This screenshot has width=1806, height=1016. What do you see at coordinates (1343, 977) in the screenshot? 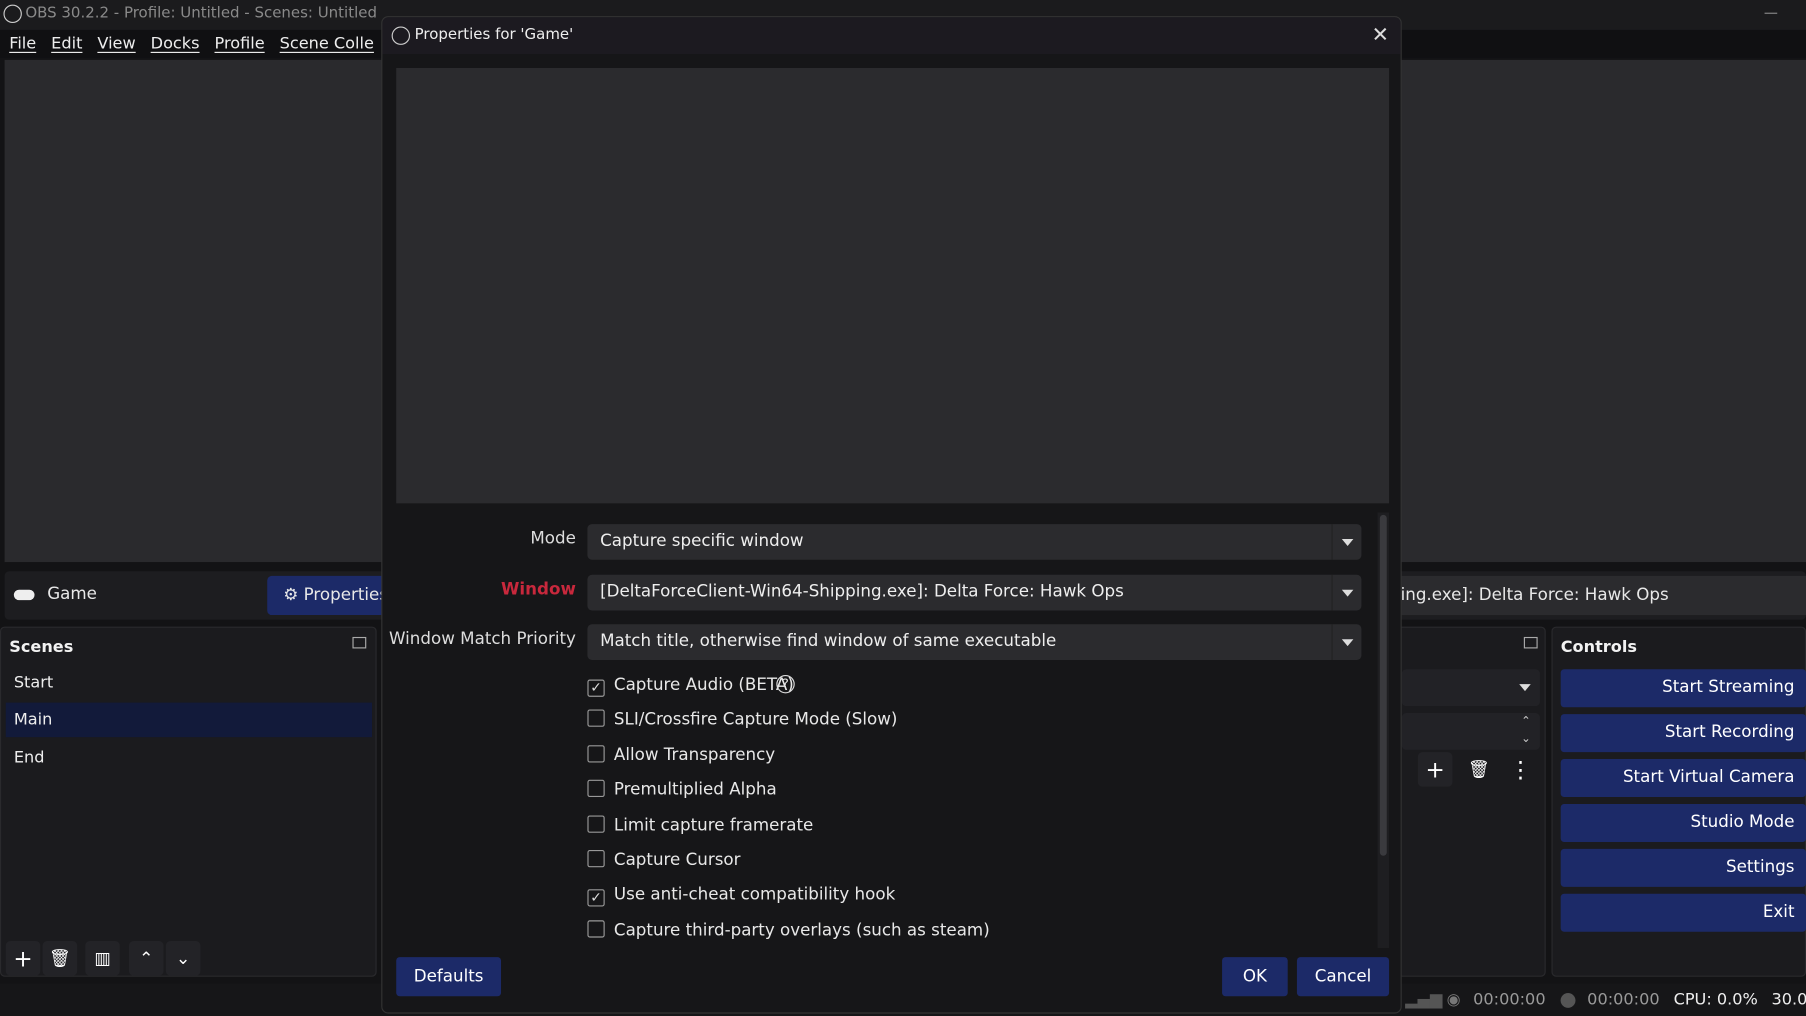
I see `cancel-button: Cancel` at bounding box center [1343, 977].